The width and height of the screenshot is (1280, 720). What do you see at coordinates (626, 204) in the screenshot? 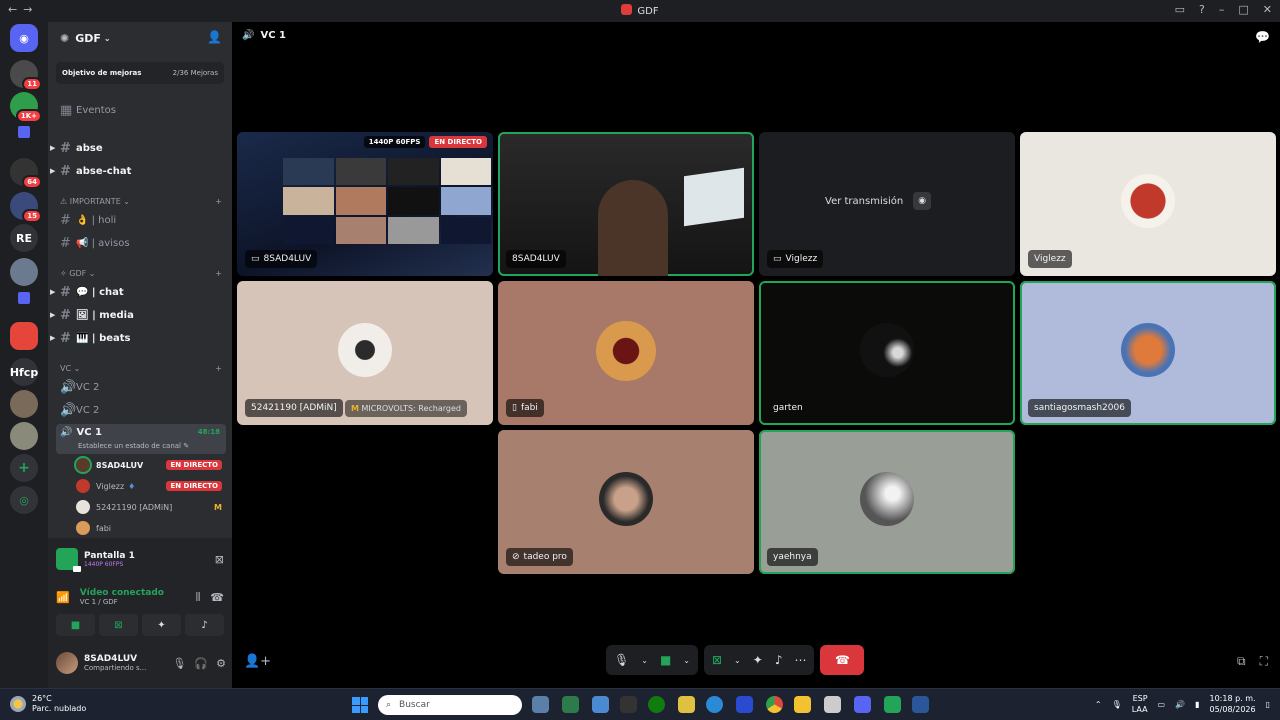
I see `video-tile-camera: 8SAD4LUV` at bounding box center [626, 204].